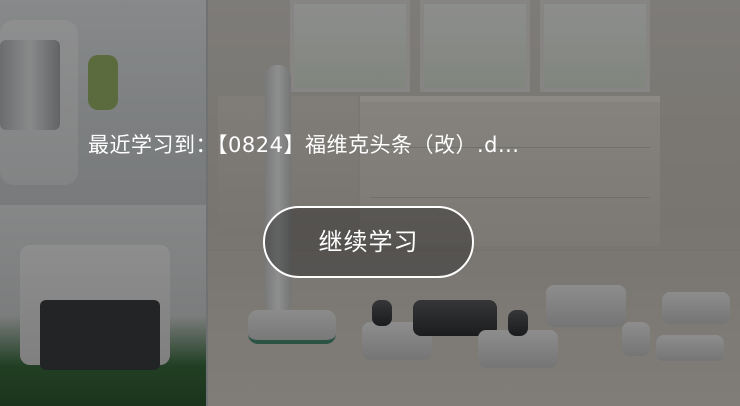  I want to click on continue-learning-button: 继续学习, so click(368, 242).